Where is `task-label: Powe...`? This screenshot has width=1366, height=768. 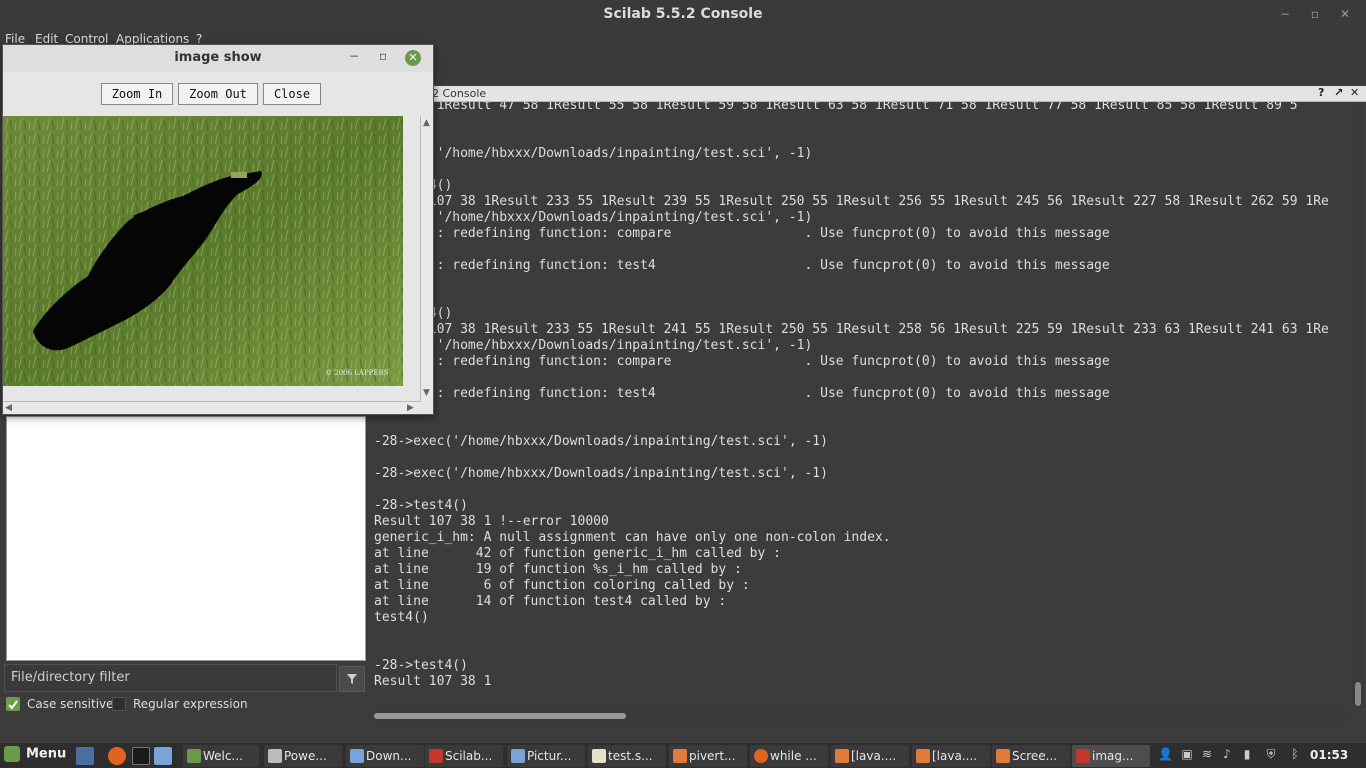
task-label: Powe... is located at coordinates (305, 756).